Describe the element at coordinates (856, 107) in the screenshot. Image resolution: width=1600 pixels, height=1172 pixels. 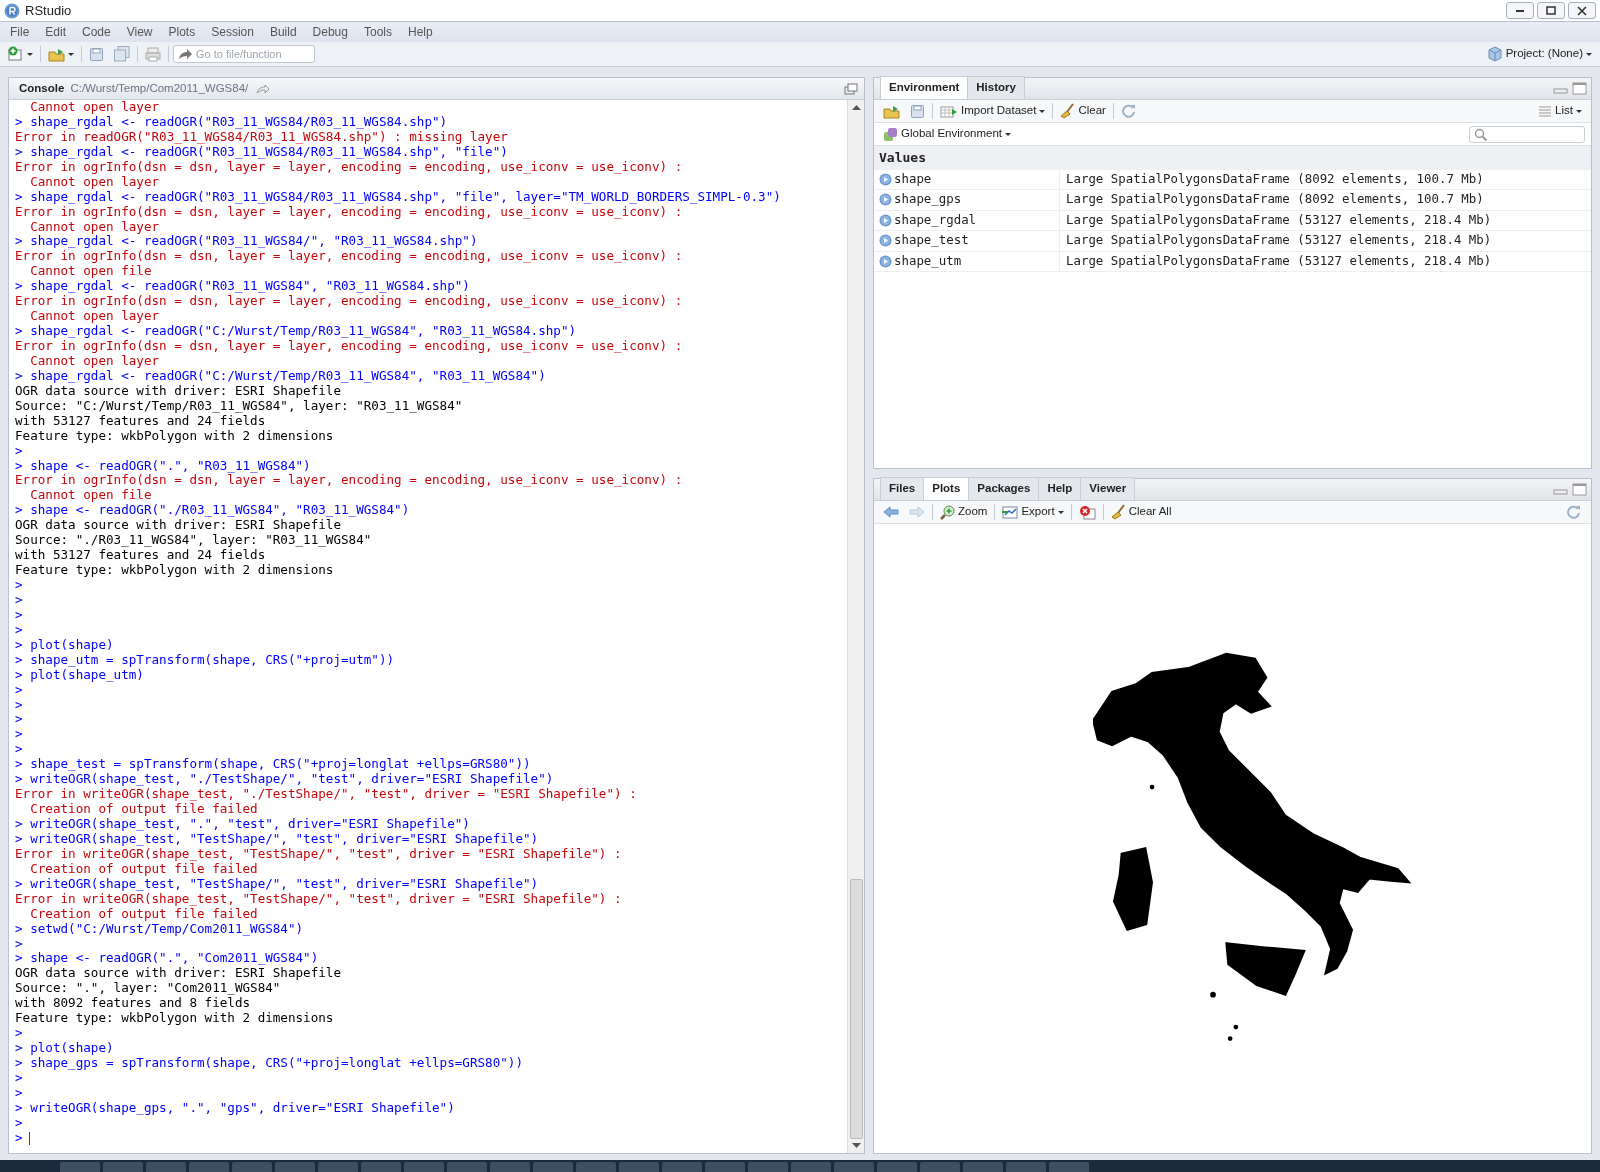
I see `scroll-up-arrow-icon` at that location.